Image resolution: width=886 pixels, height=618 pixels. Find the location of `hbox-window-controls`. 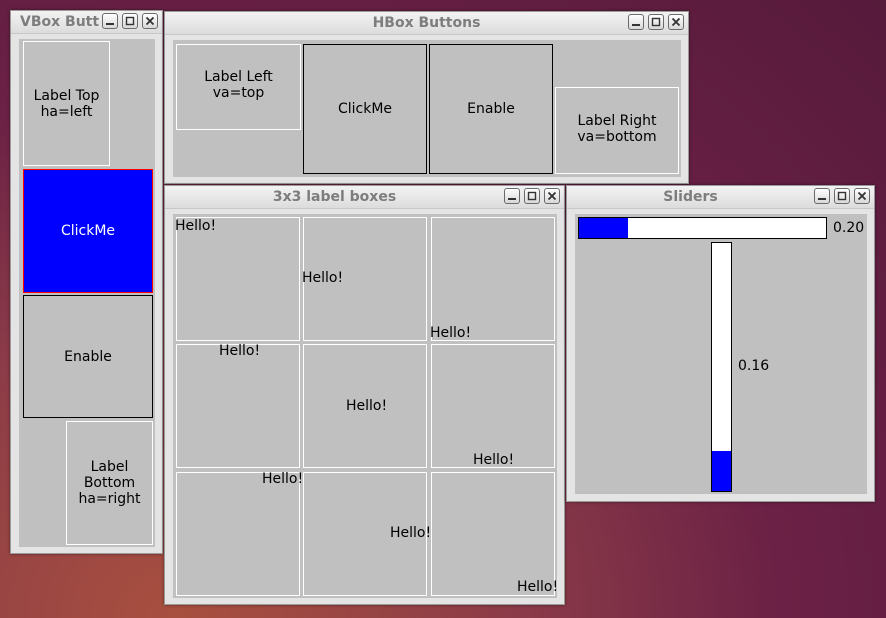

hbox-window-controls is located at coordinates (656, 22).